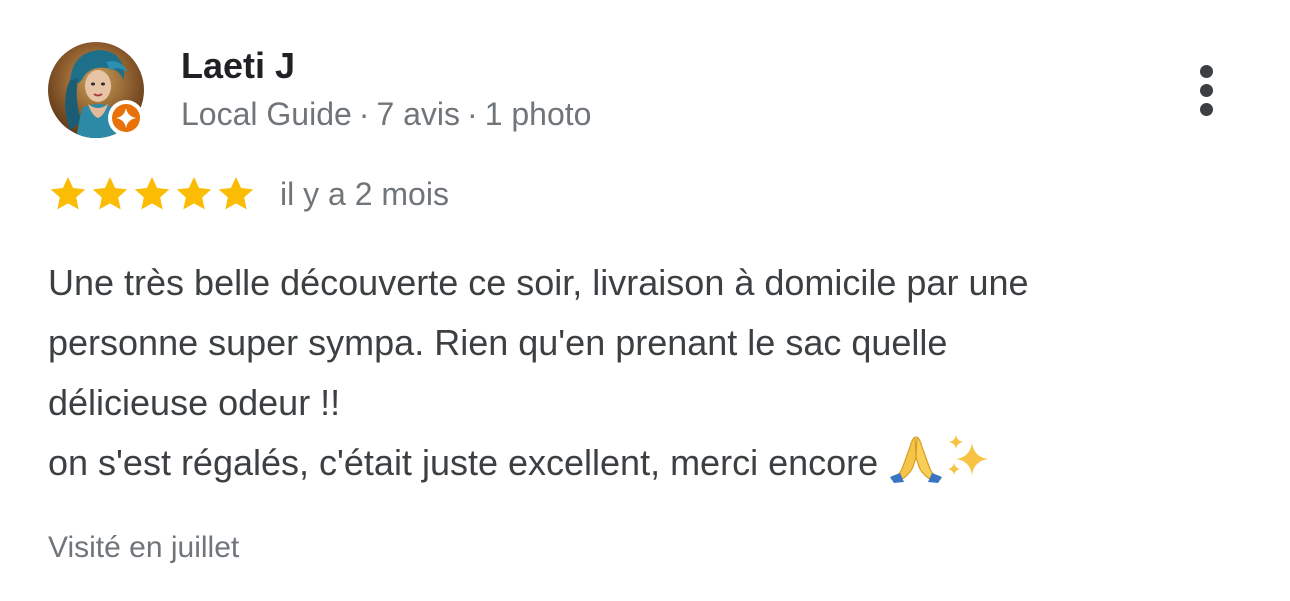 The image size is (1290, 601). I want to click on photo-count: 1 photo, so click(538, 114).